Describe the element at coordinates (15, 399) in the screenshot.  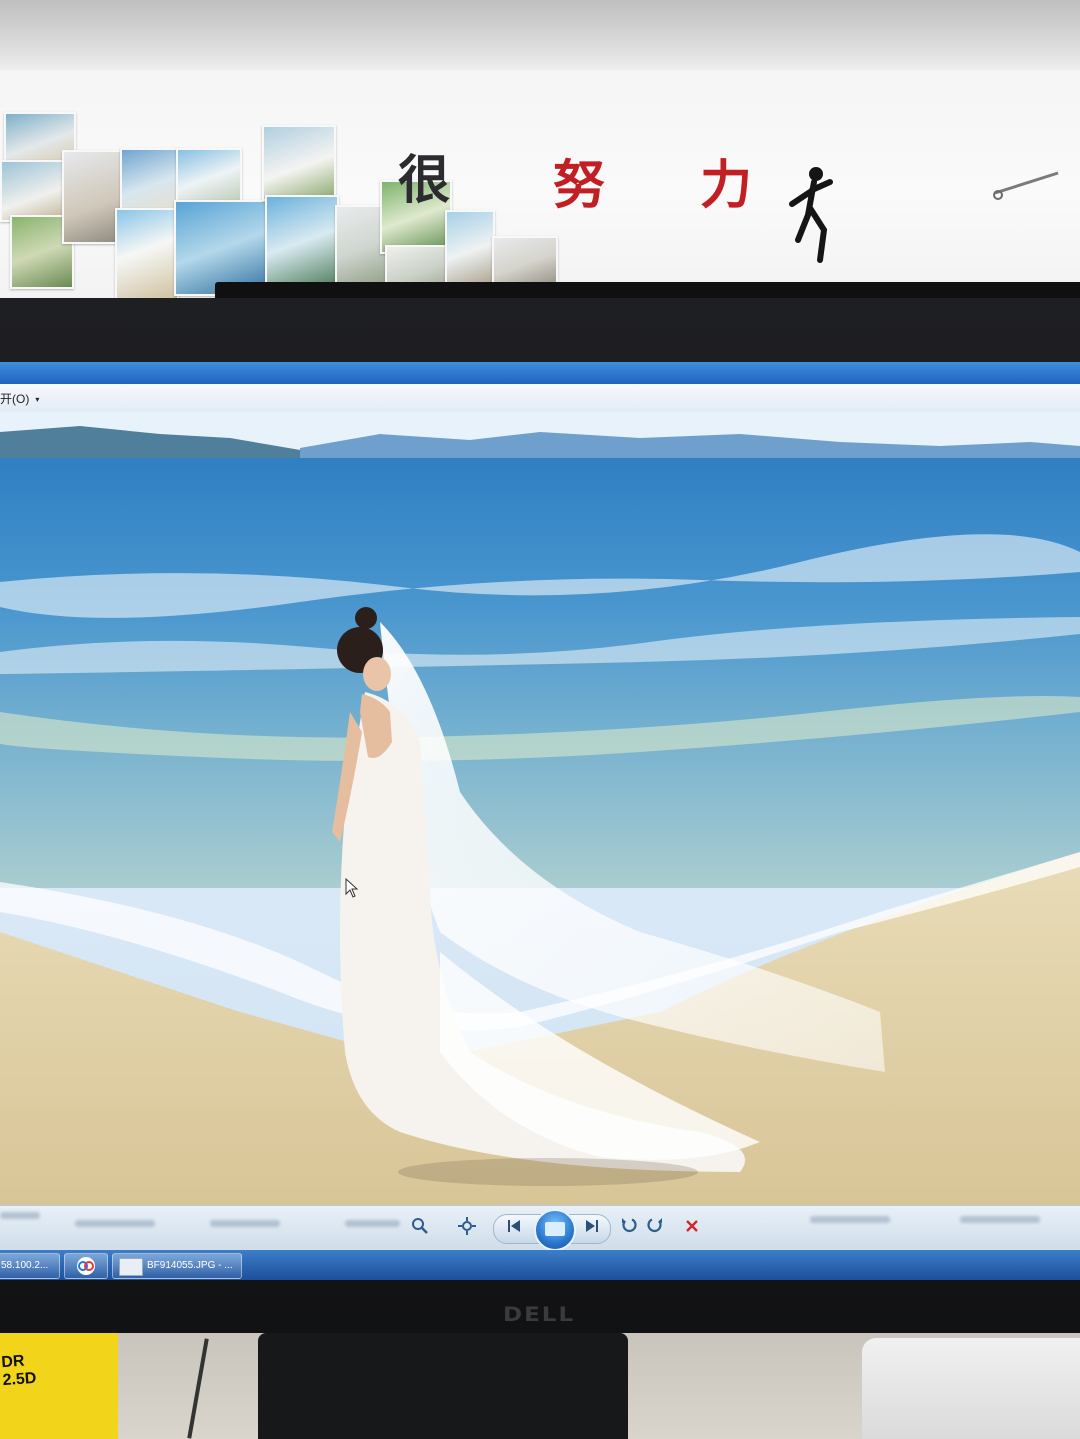
I see `open-menu-label: 开(O)` at that location.